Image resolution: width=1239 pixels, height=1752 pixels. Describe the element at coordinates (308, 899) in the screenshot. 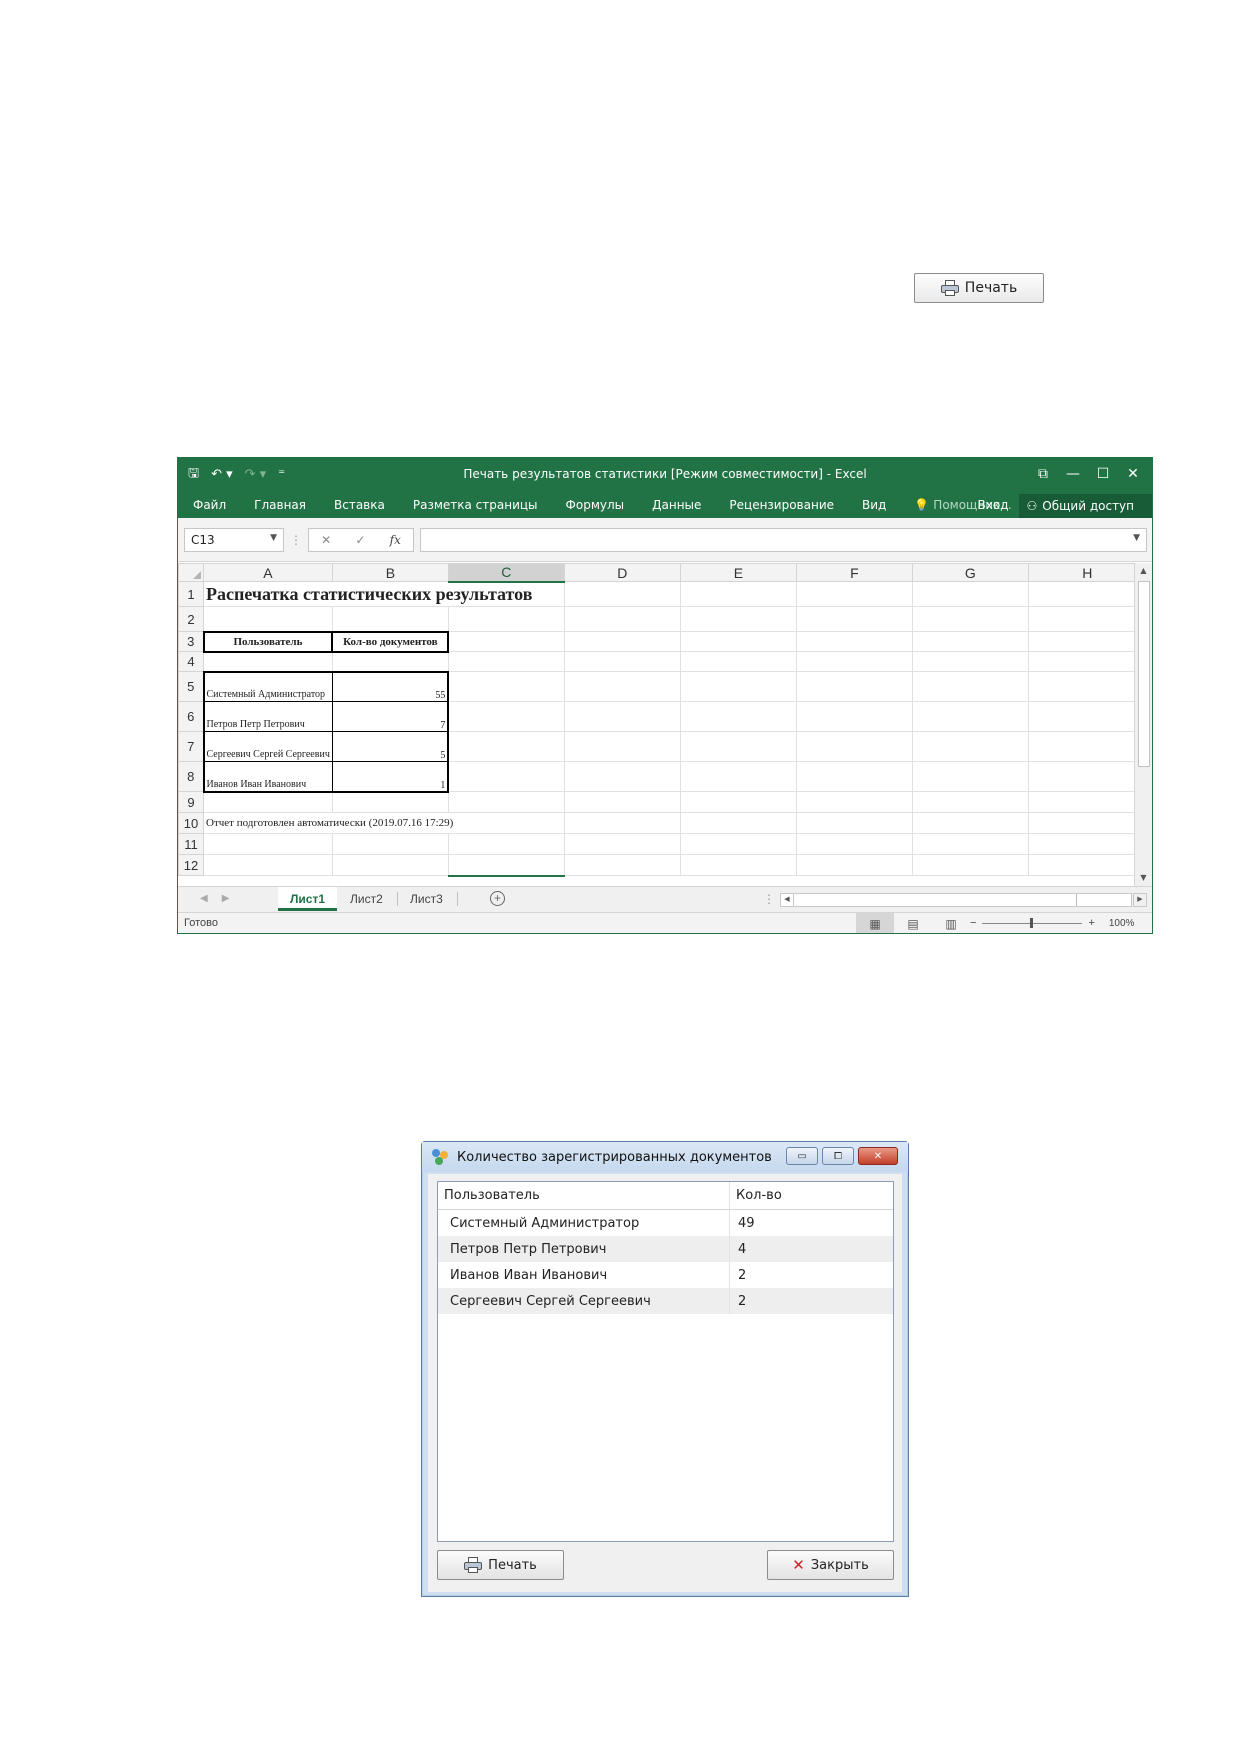

I see `sheet-tab-1: Лист1` at that location.